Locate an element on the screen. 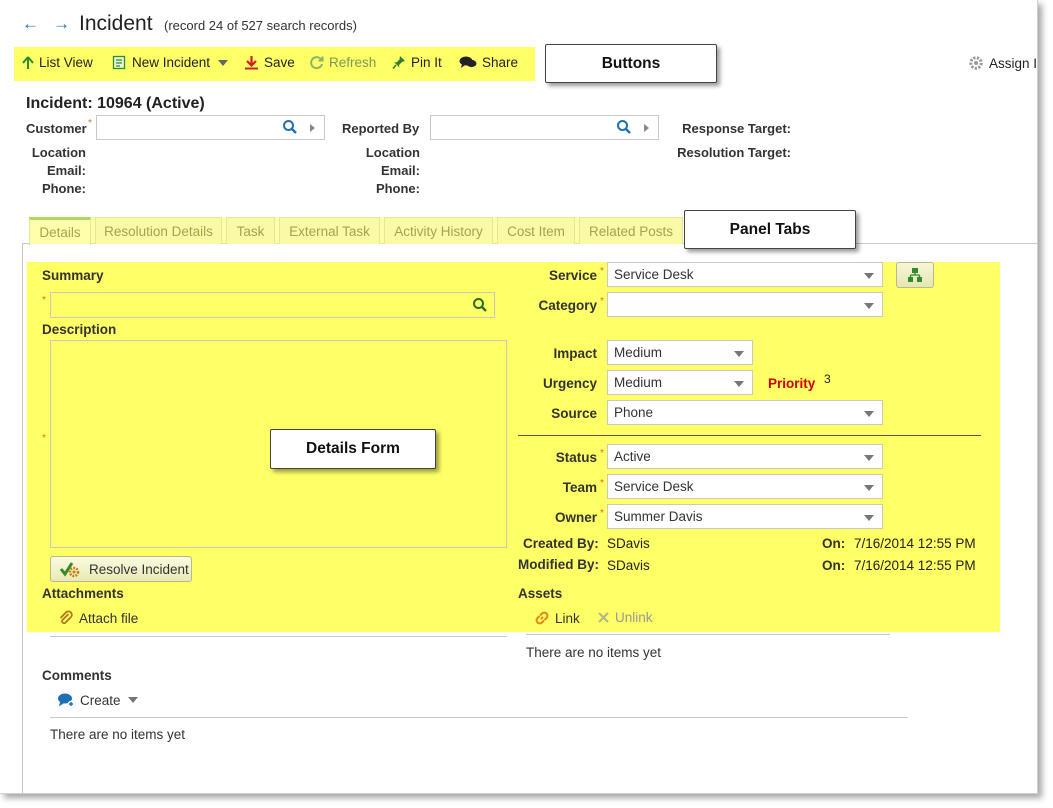 The image size is (1053, 808). comments-divider is located at coordinates (479, 717).